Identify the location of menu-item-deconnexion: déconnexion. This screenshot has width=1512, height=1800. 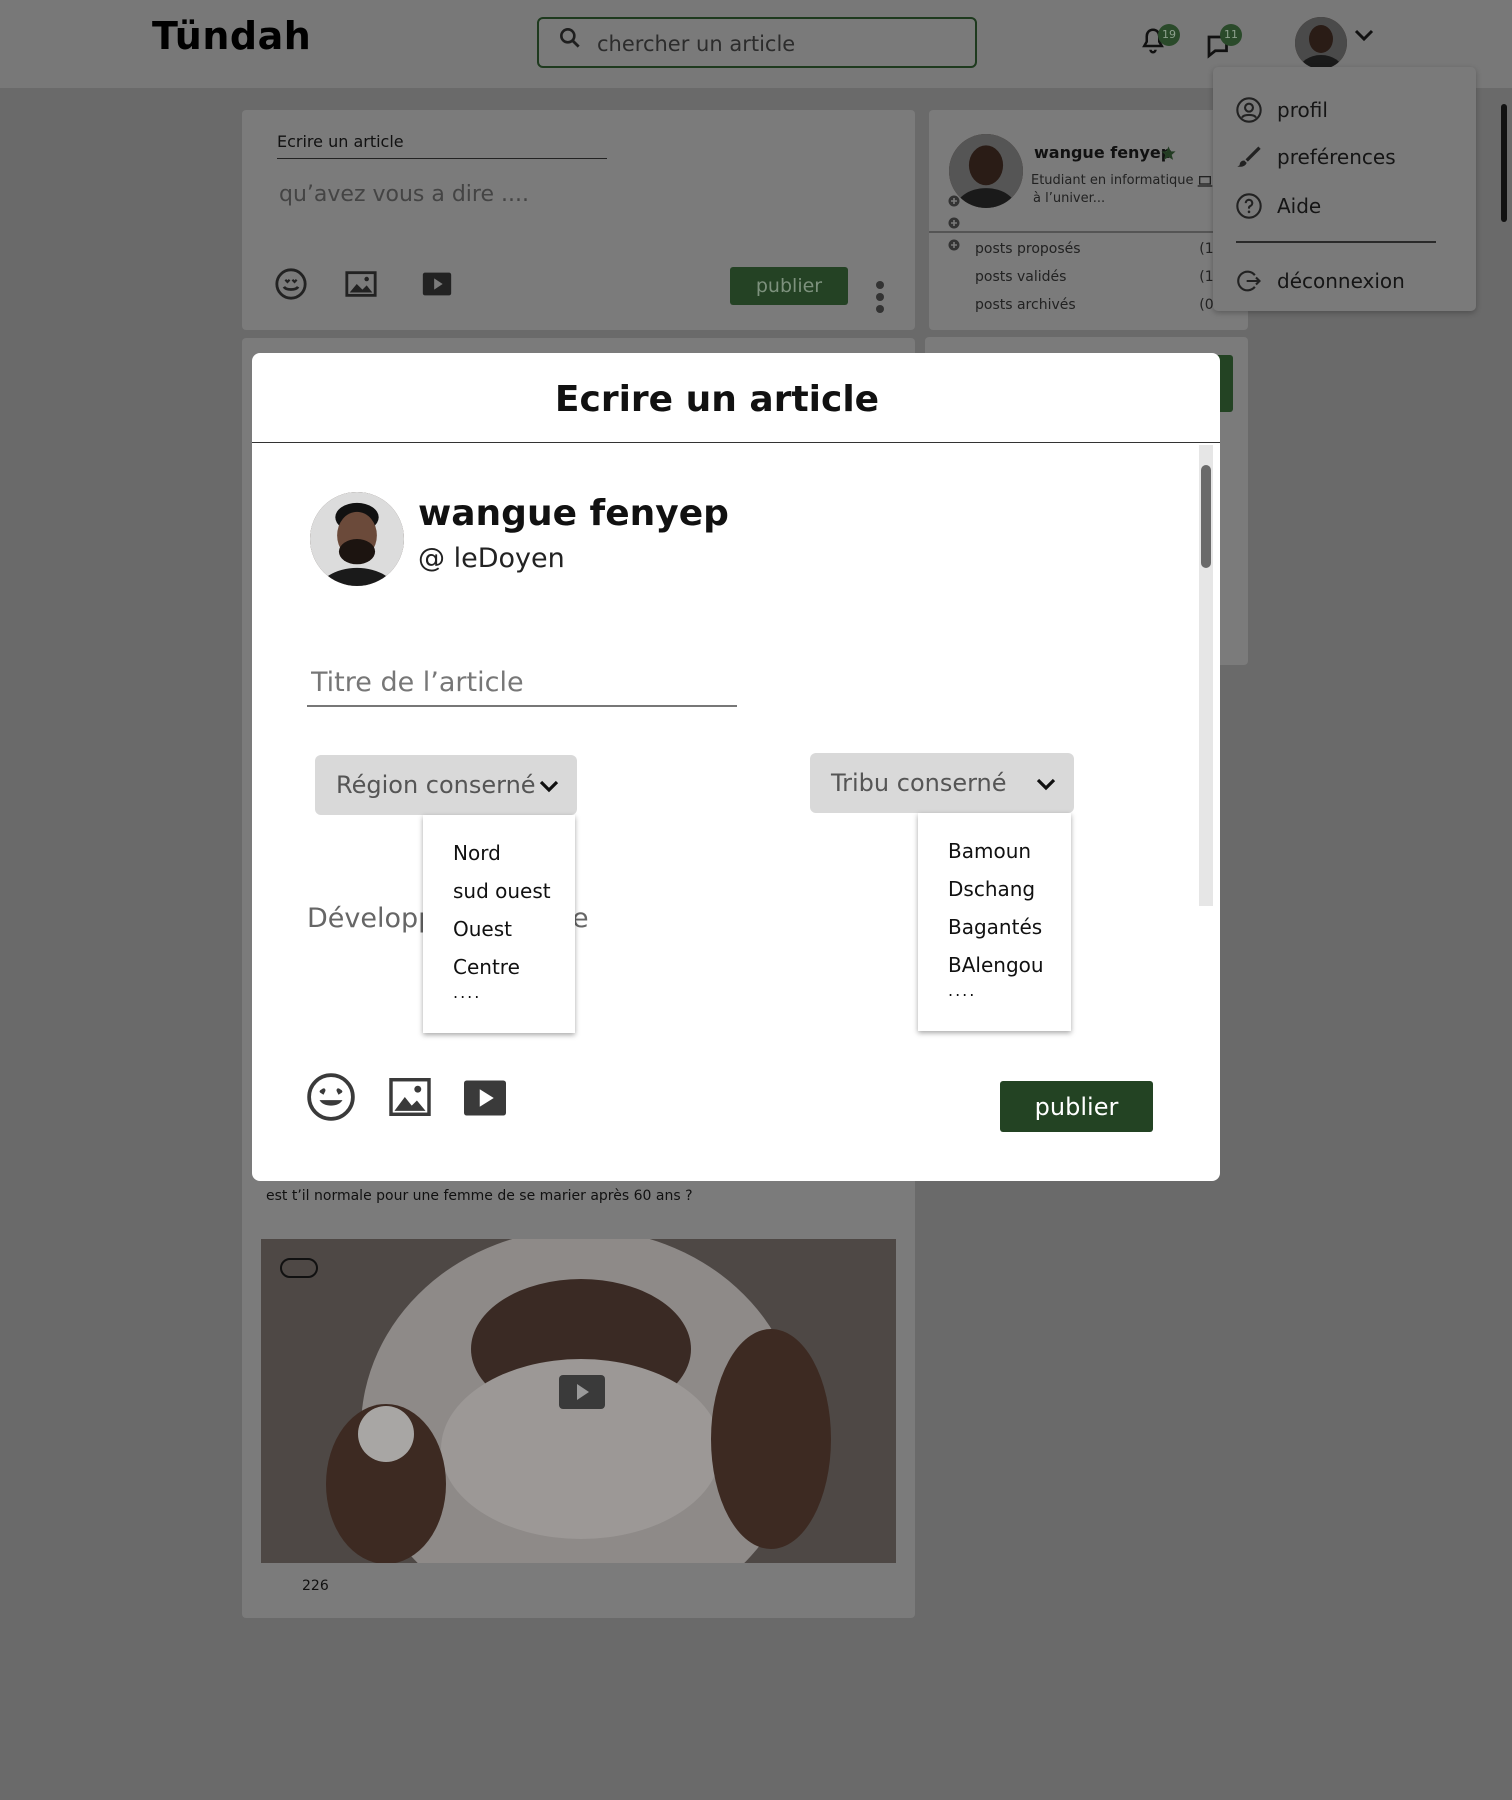
(1320, 281).